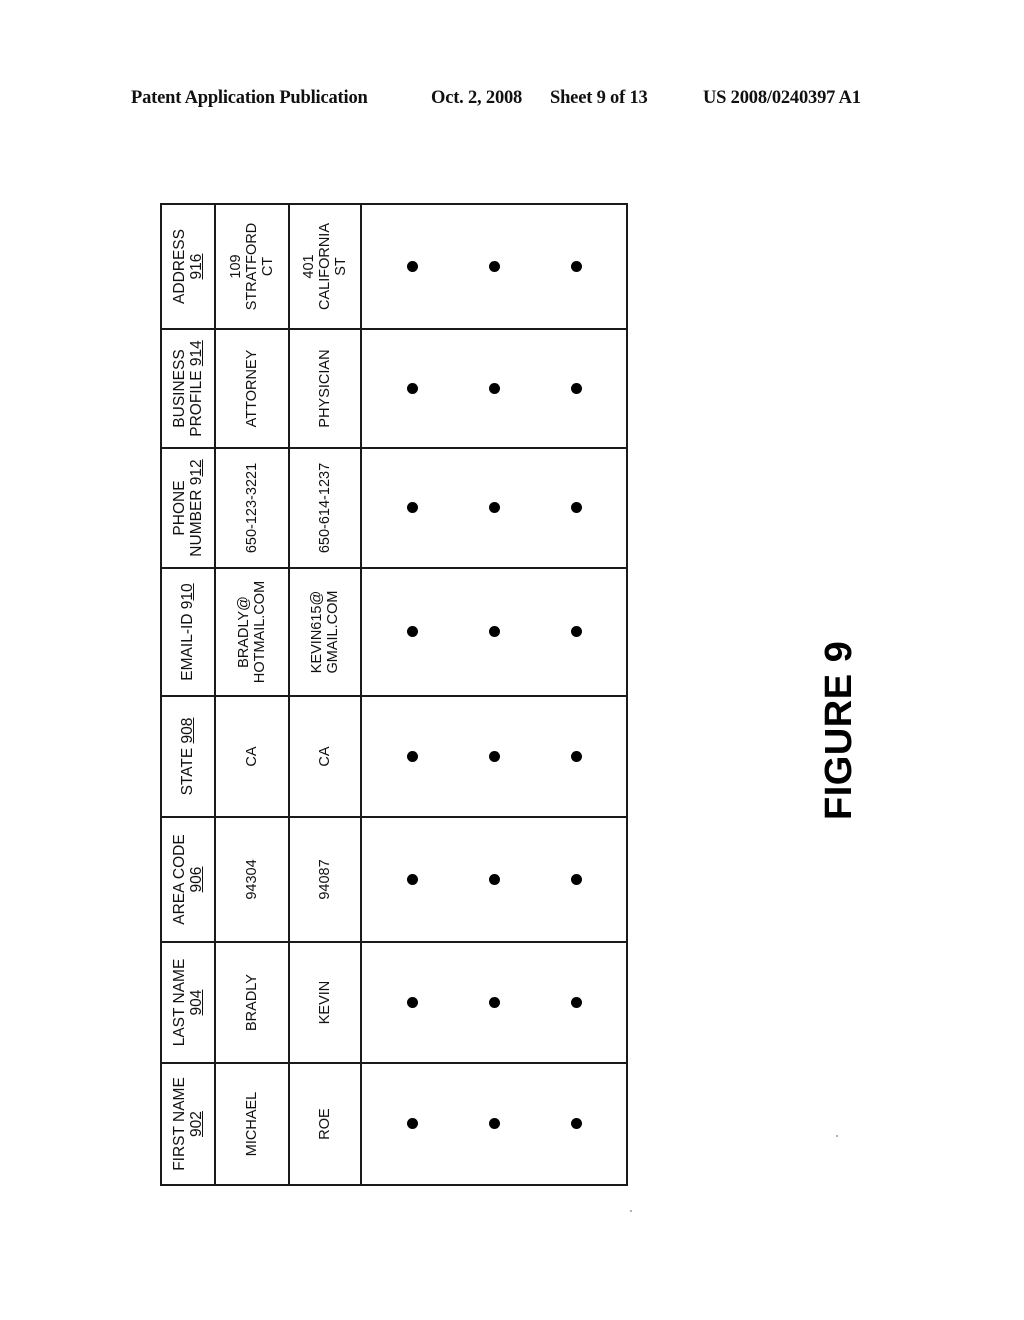  Describe the element at coordinates (325, 1124) in the screenshot. I see `cell-first-name: ROE` at that location.